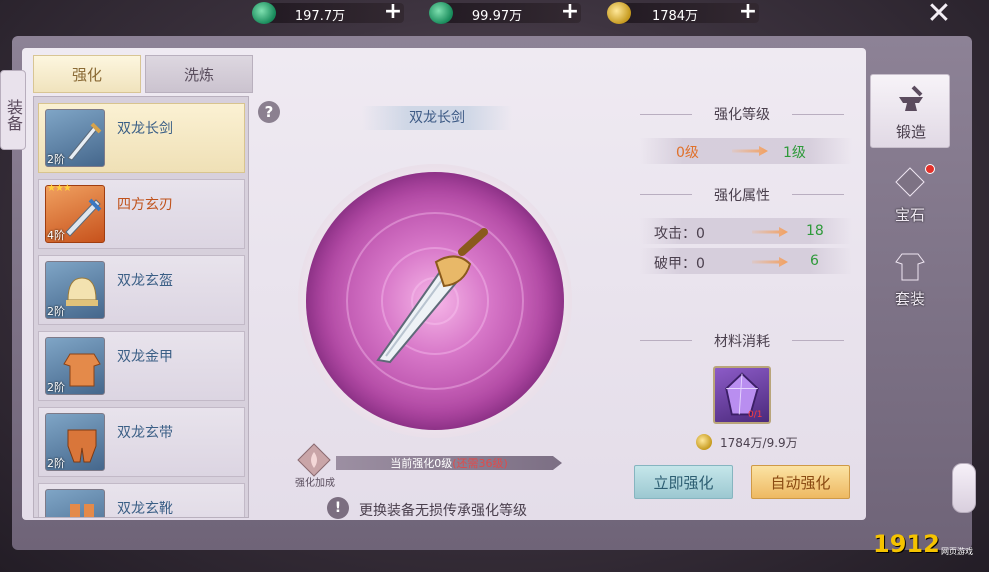 The width and height of the screenshot is (989, 572). What do you see at coordinates (145, 357) in the screenshot?
I see `item-name: 双龙金甲` at bounding box center [145, 357].